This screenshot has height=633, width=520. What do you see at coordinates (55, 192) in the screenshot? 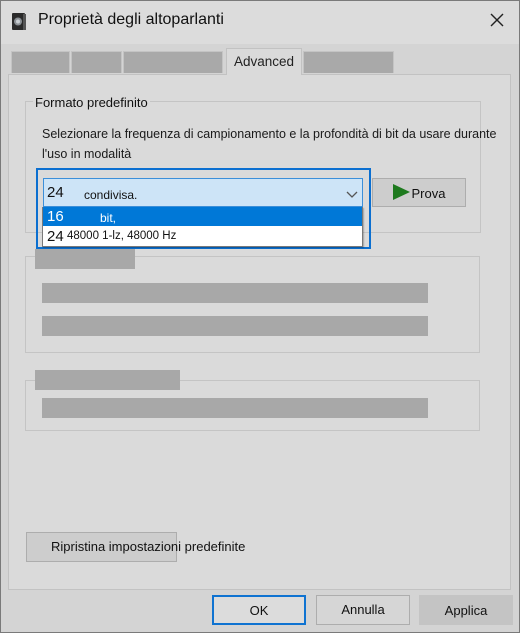
I see `combo-value-bitdepth: 24` at bounding box center [55, 192].